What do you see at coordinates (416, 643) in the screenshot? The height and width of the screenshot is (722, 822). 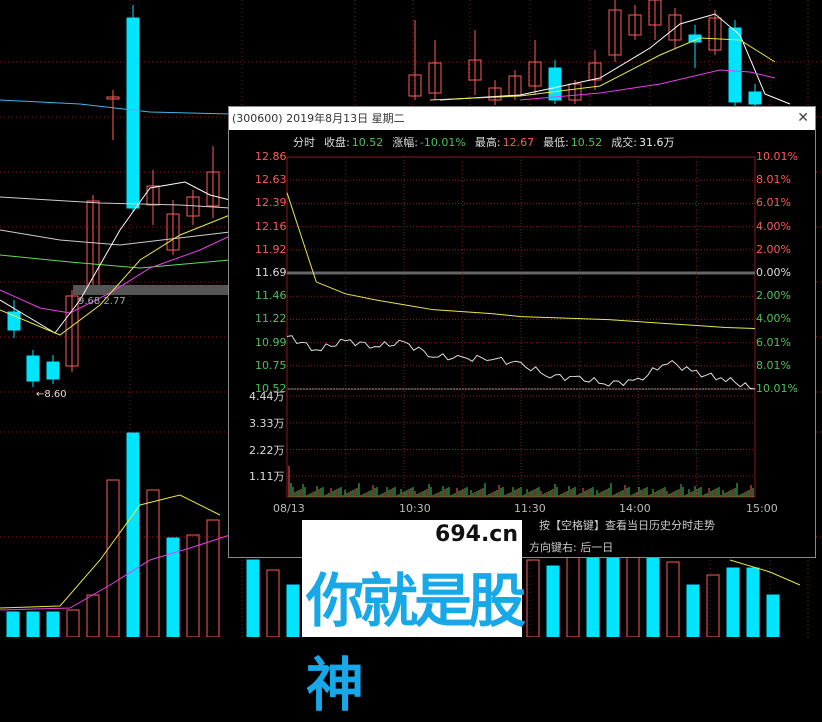 I see `watermark-slogan: 你就是股神` at bounding box center [416, 643].